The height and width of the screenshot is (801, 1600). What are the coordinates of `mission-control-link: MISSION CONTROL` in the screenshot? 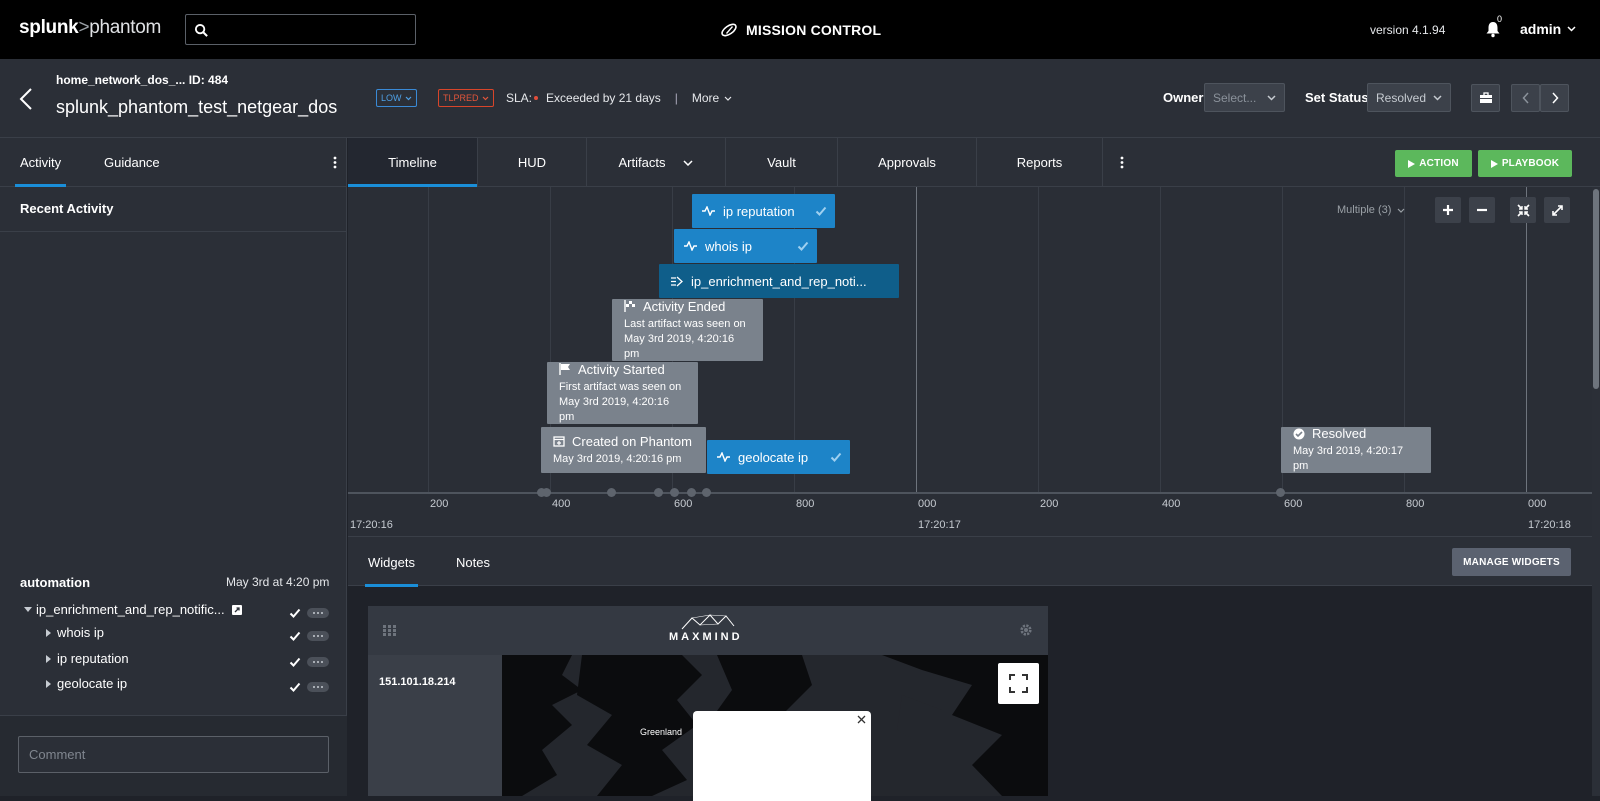 It's located at (800, 30).